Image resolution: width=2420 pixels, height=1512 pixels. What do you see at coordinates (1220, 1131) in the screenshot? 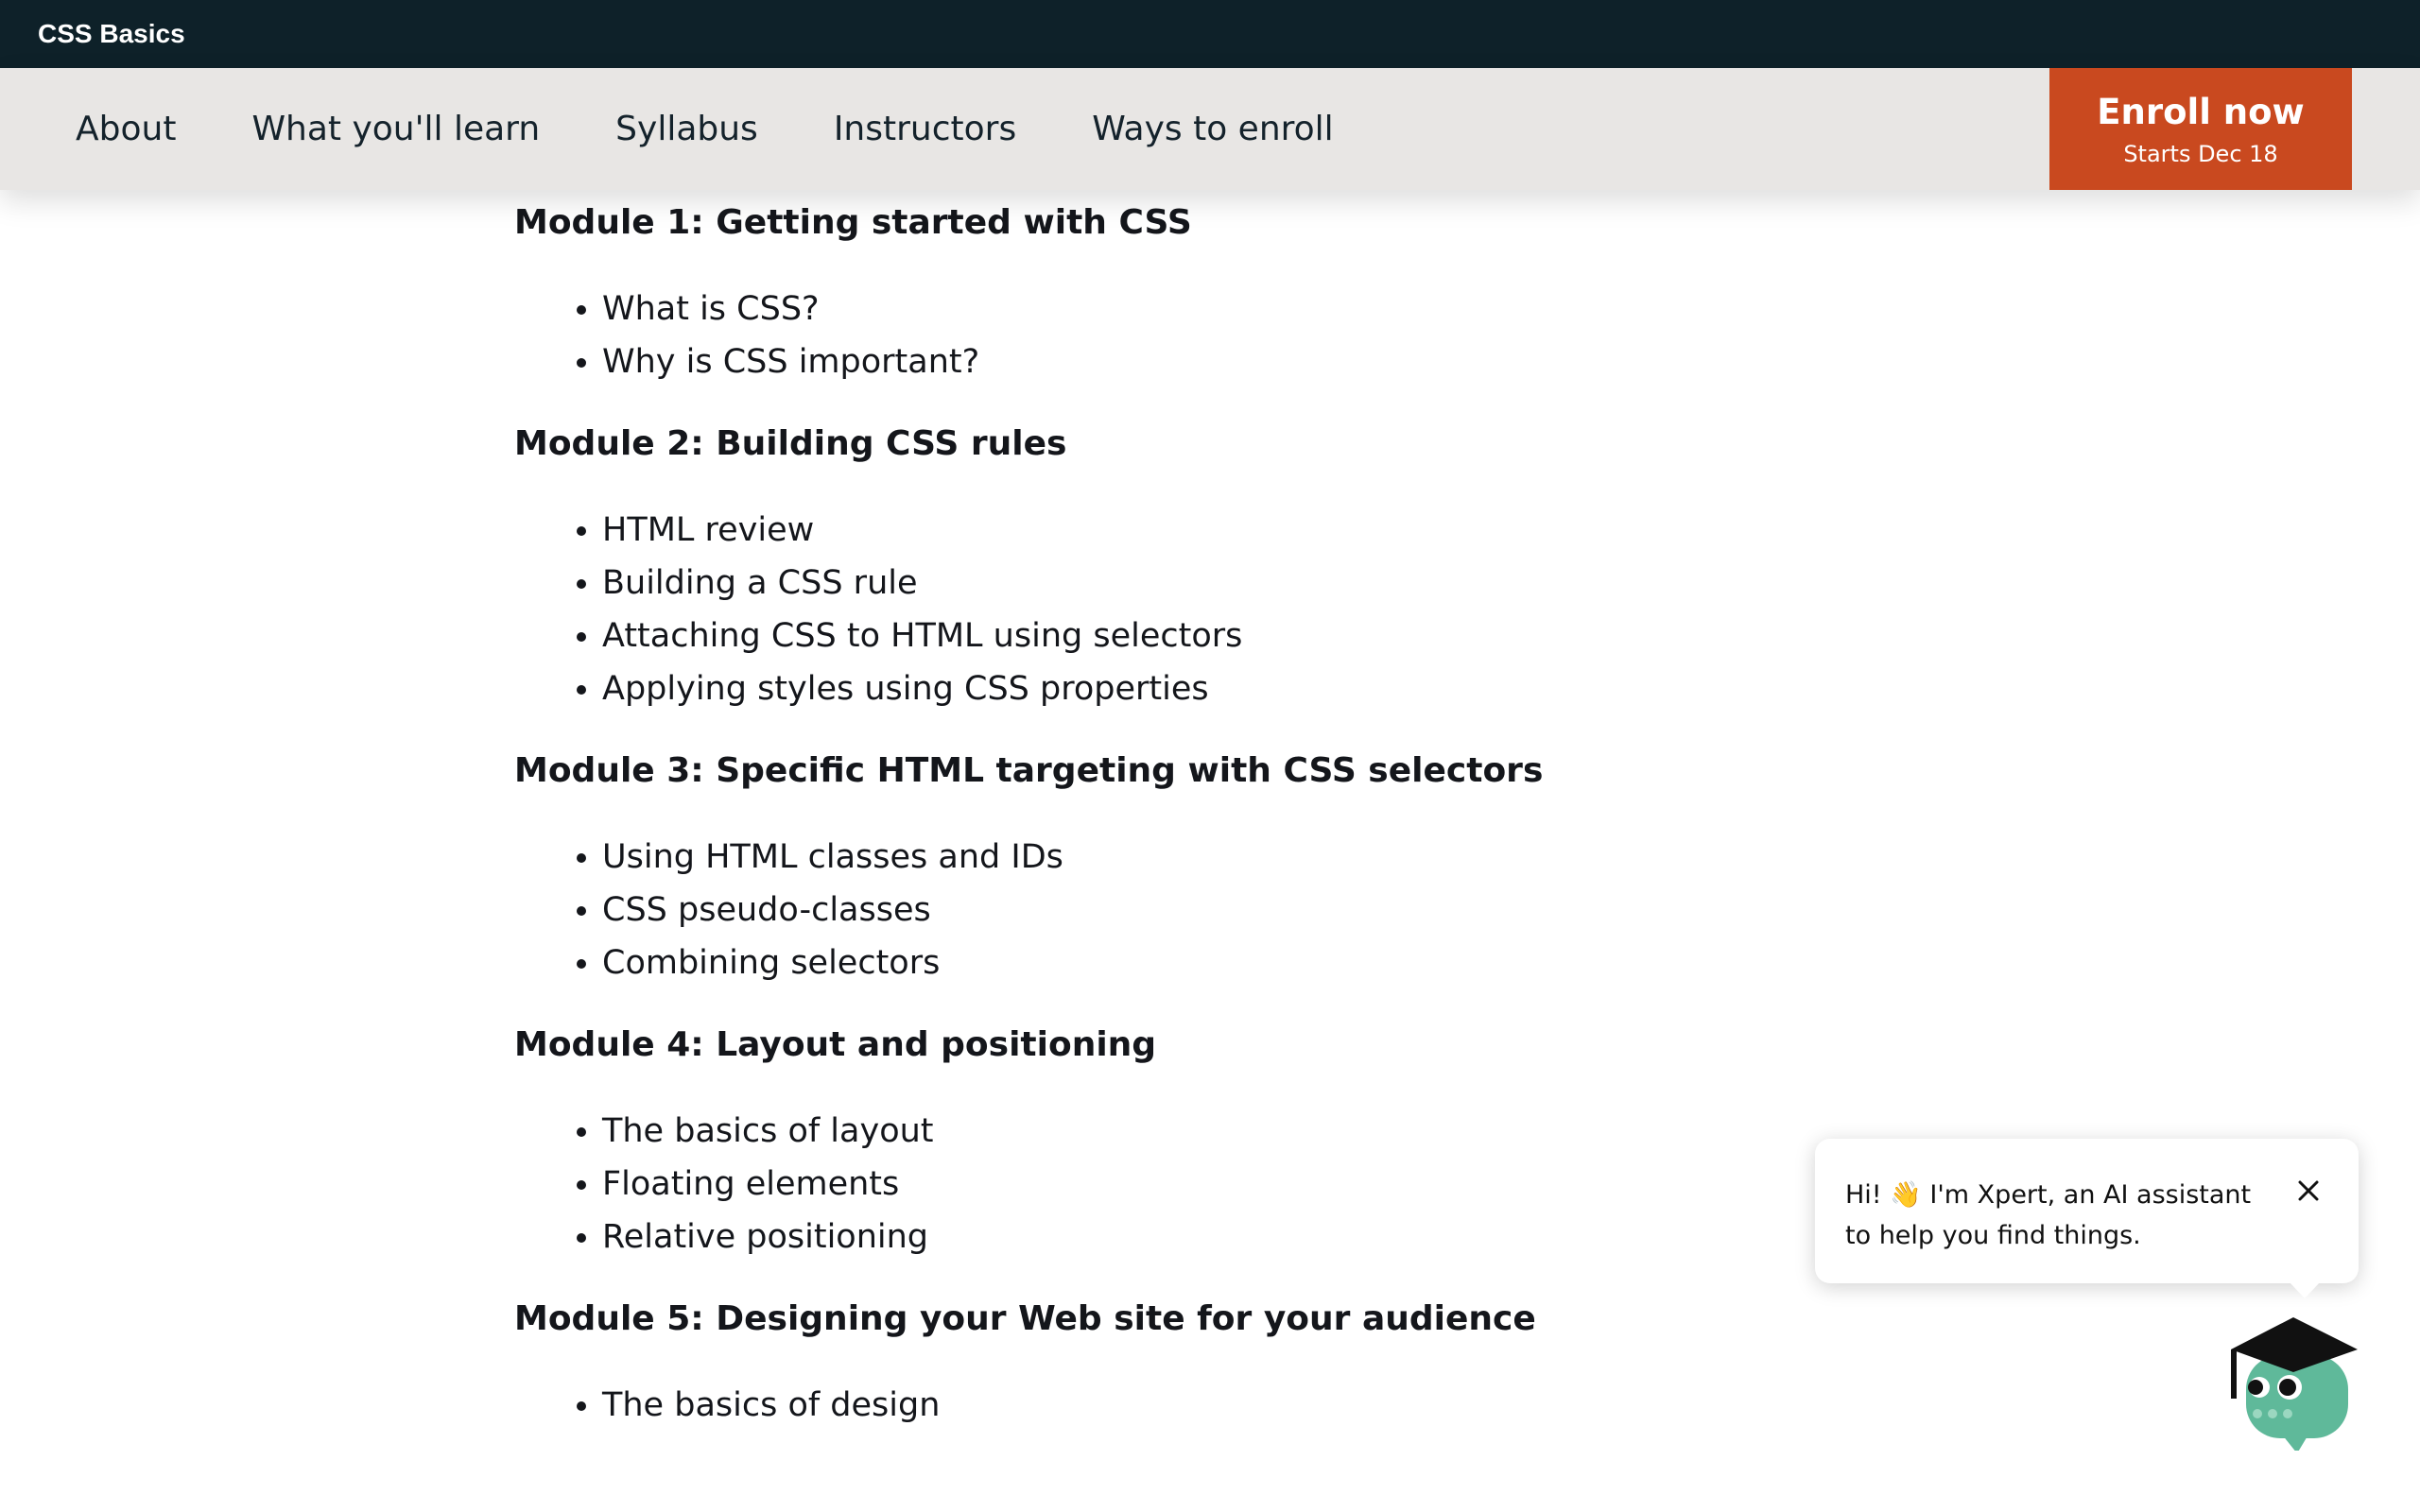
I see `topic-item: The basics of layout` at bounding box center [1220, 1131].